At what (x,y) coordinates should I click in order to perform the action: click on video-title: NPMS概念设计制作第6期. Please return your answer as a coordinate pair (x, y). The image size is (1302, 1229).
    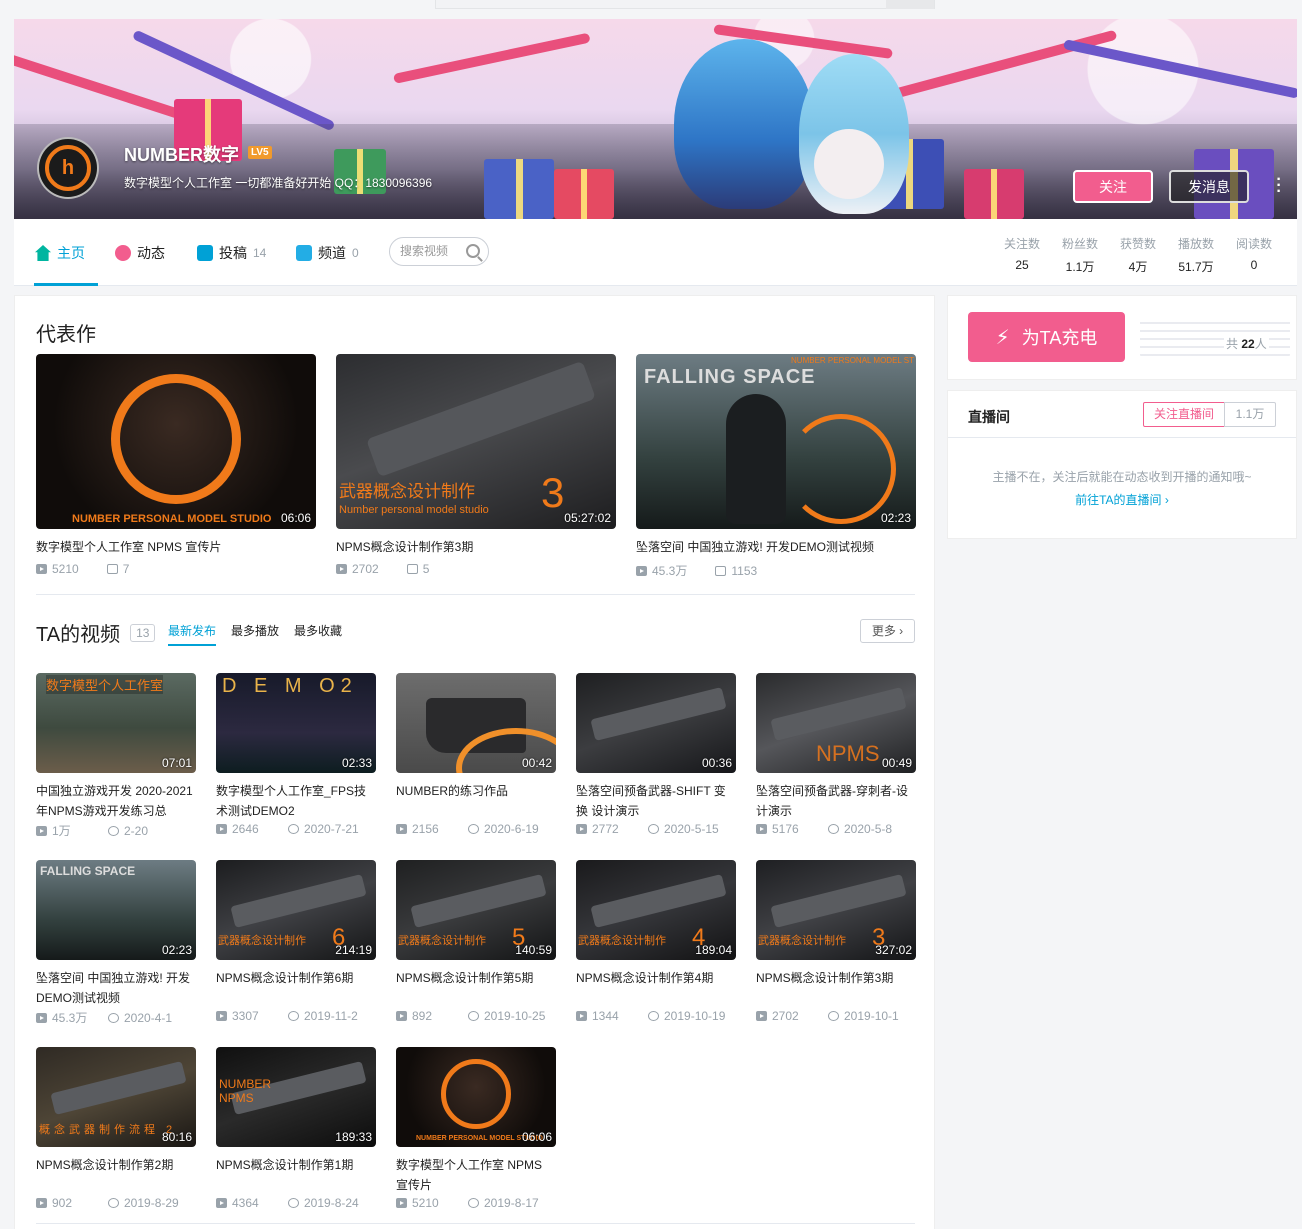
    Looking at the image, I should click on (296, 988).